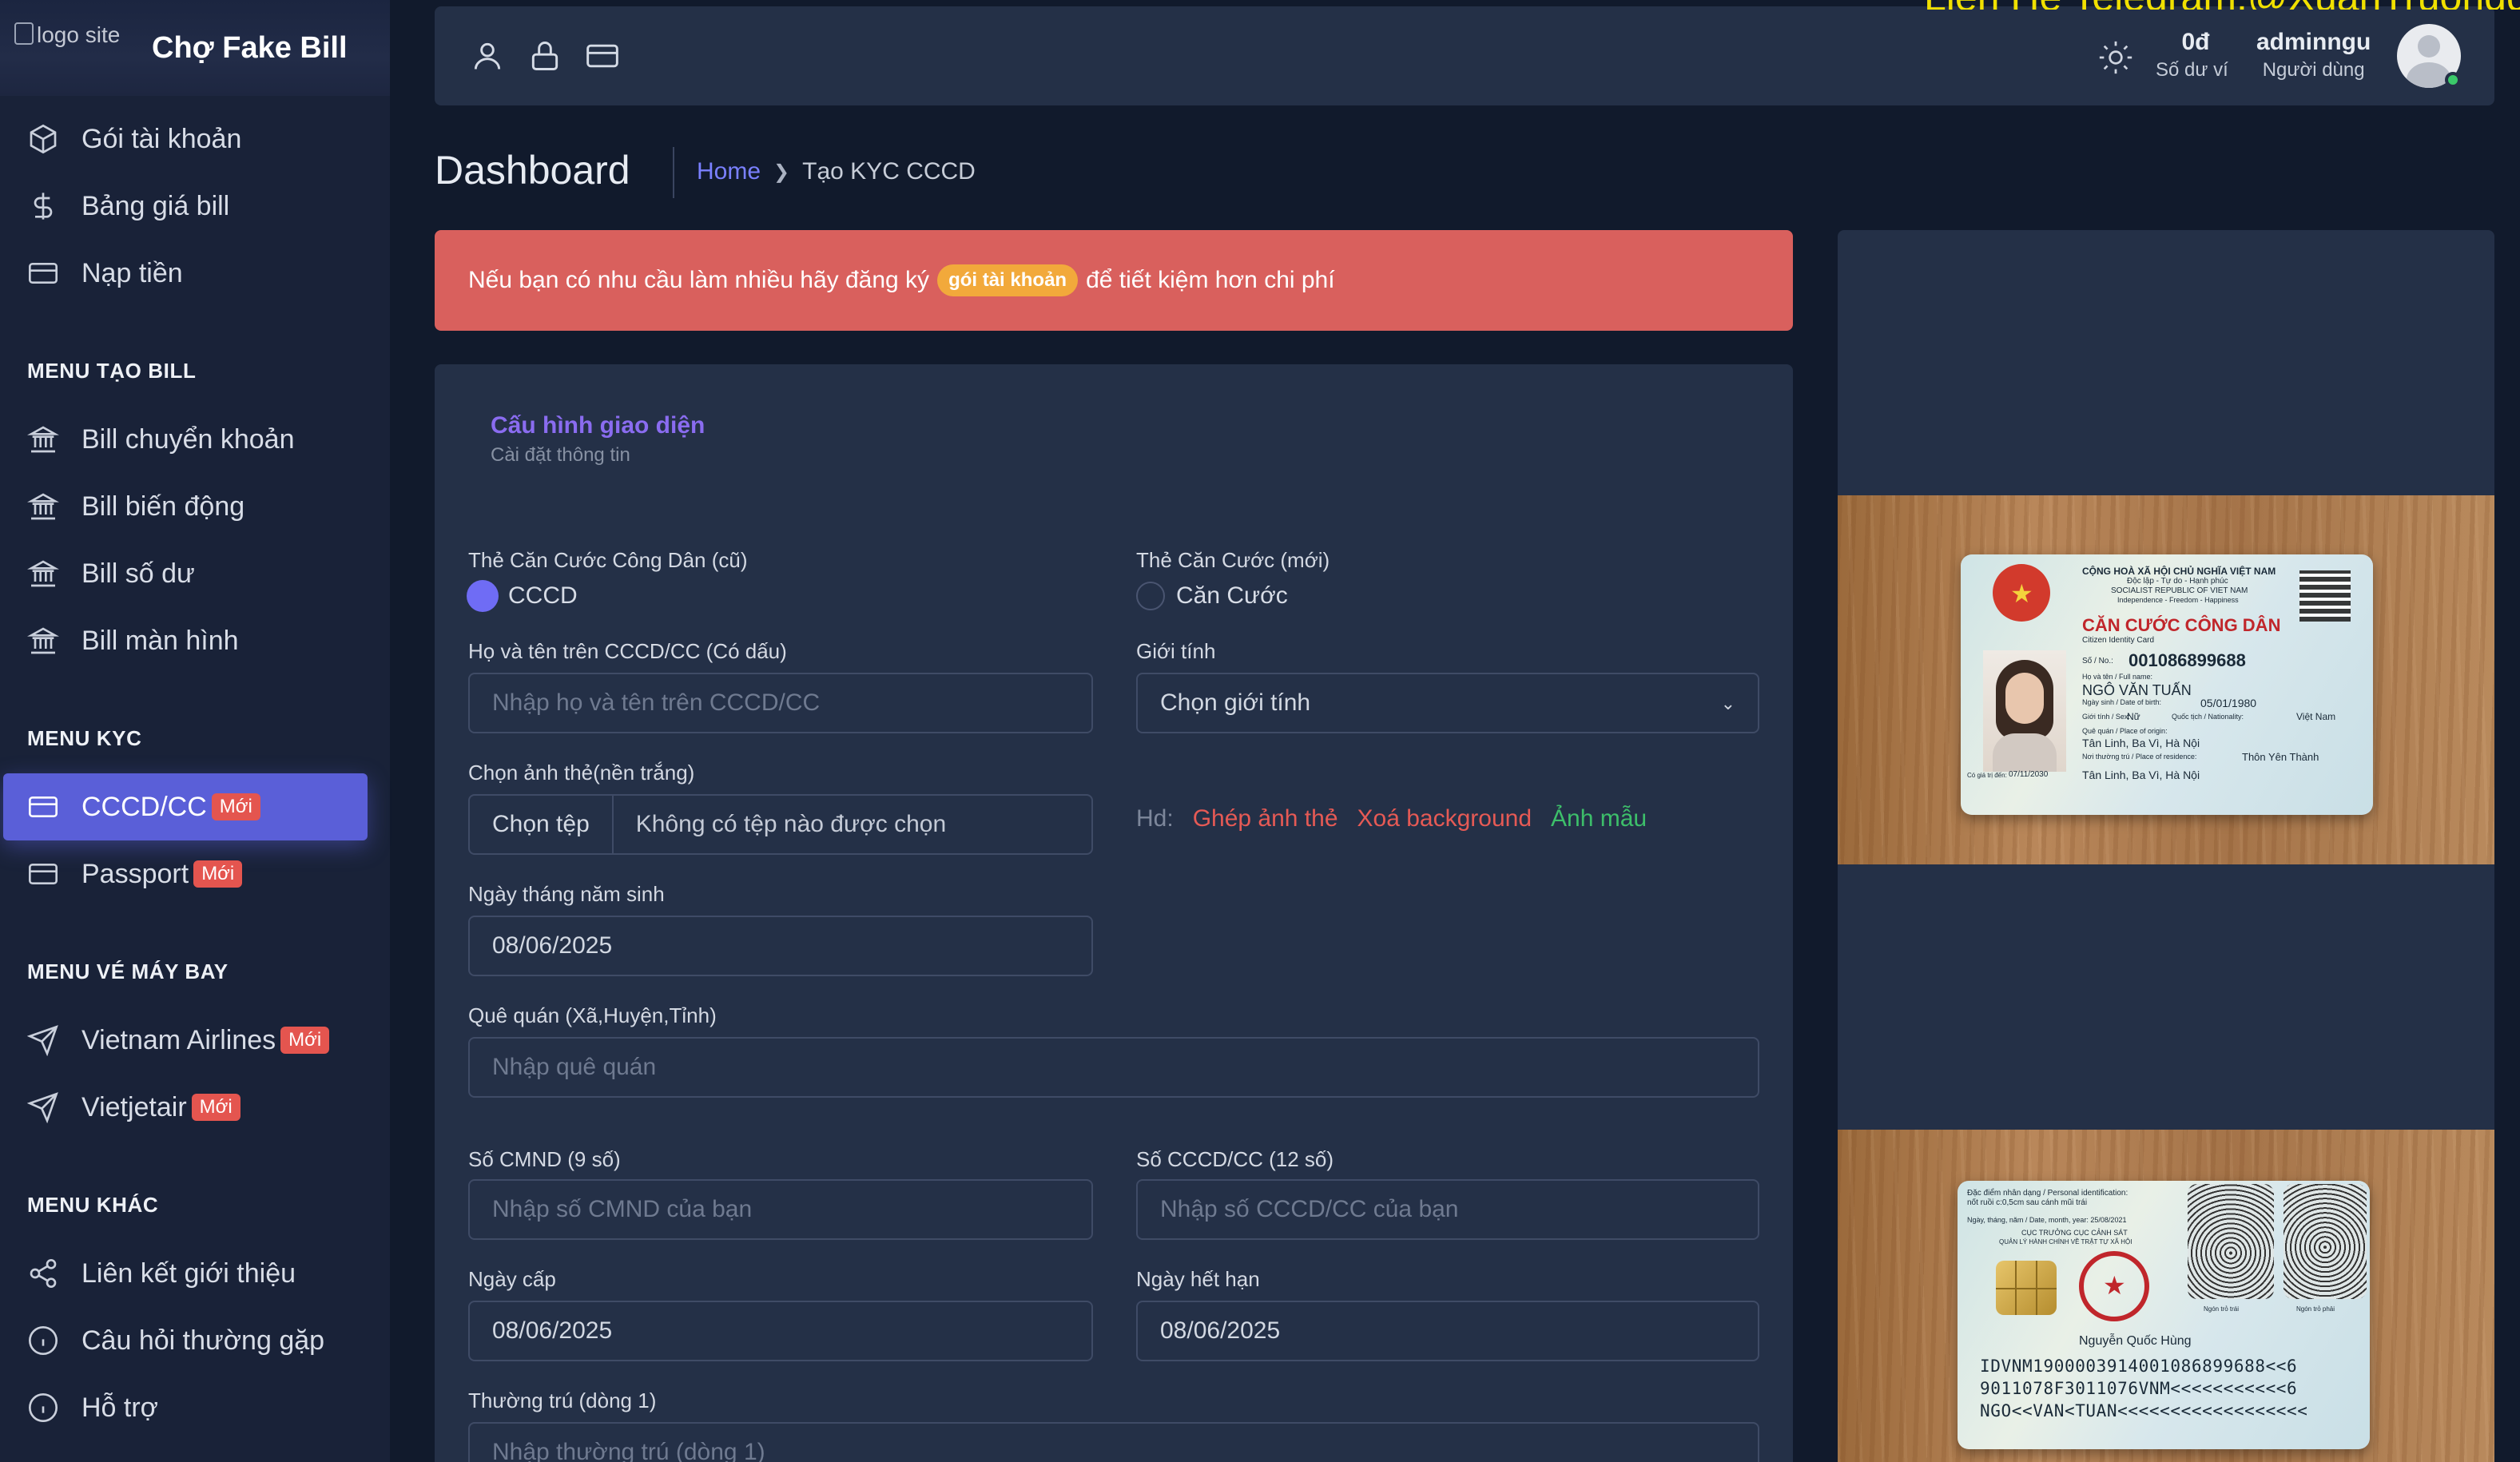  I want to click on sidebar-item-referral: Liên kết giới thiệu, so click(195, 1274).